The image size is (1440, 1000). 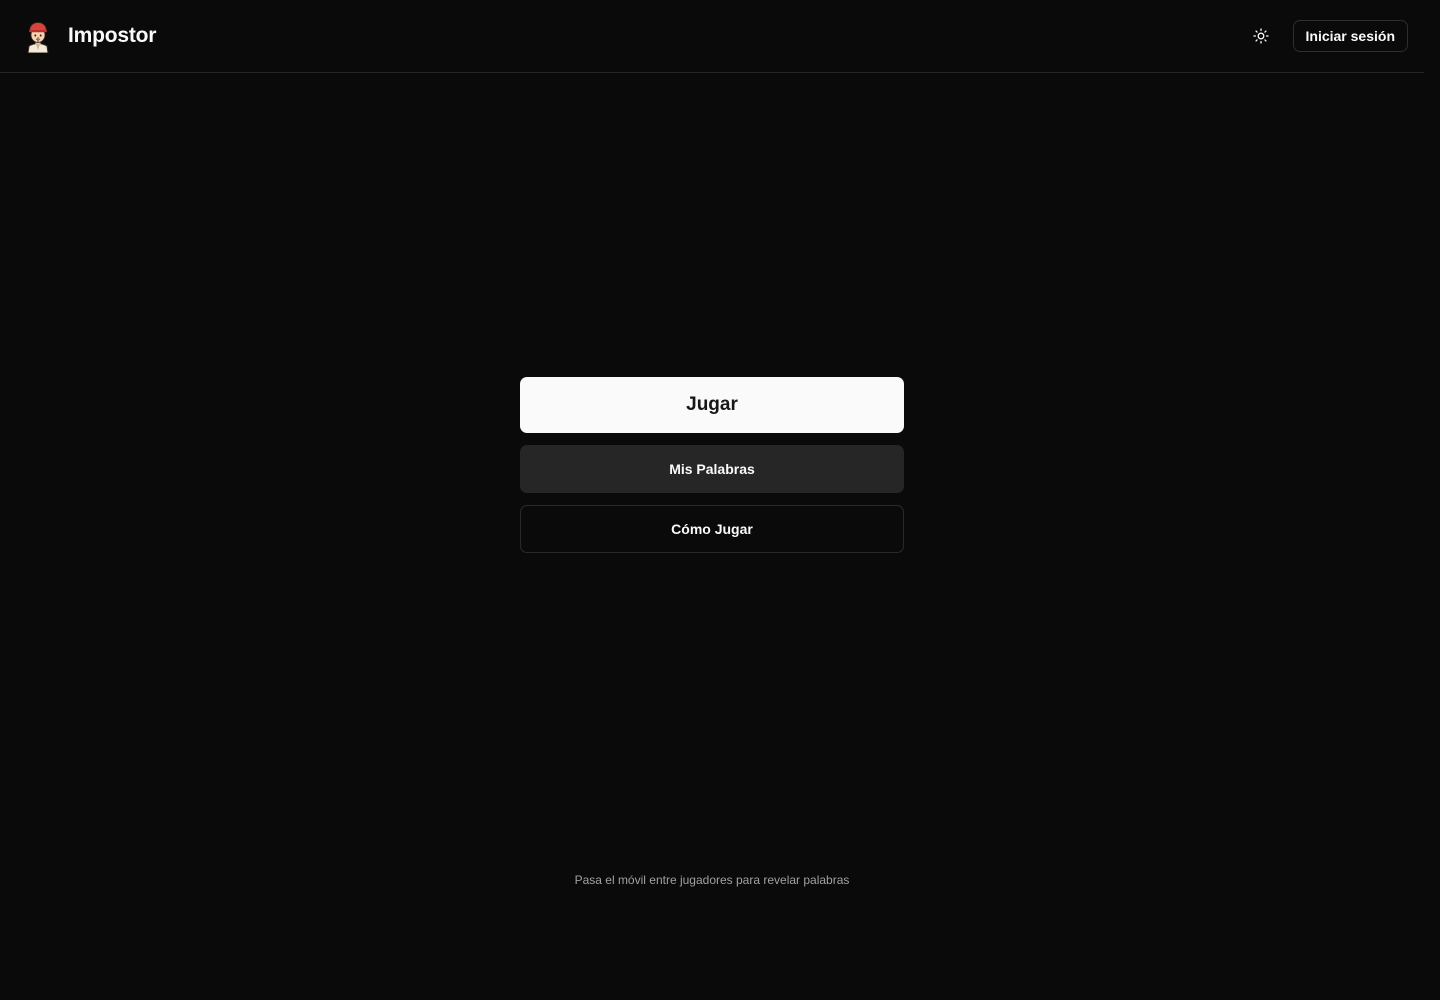 What do you see at coordinates (712, 405) in the screenshot?
I see `play-button: Jugar` at bounding box center [712, 405].